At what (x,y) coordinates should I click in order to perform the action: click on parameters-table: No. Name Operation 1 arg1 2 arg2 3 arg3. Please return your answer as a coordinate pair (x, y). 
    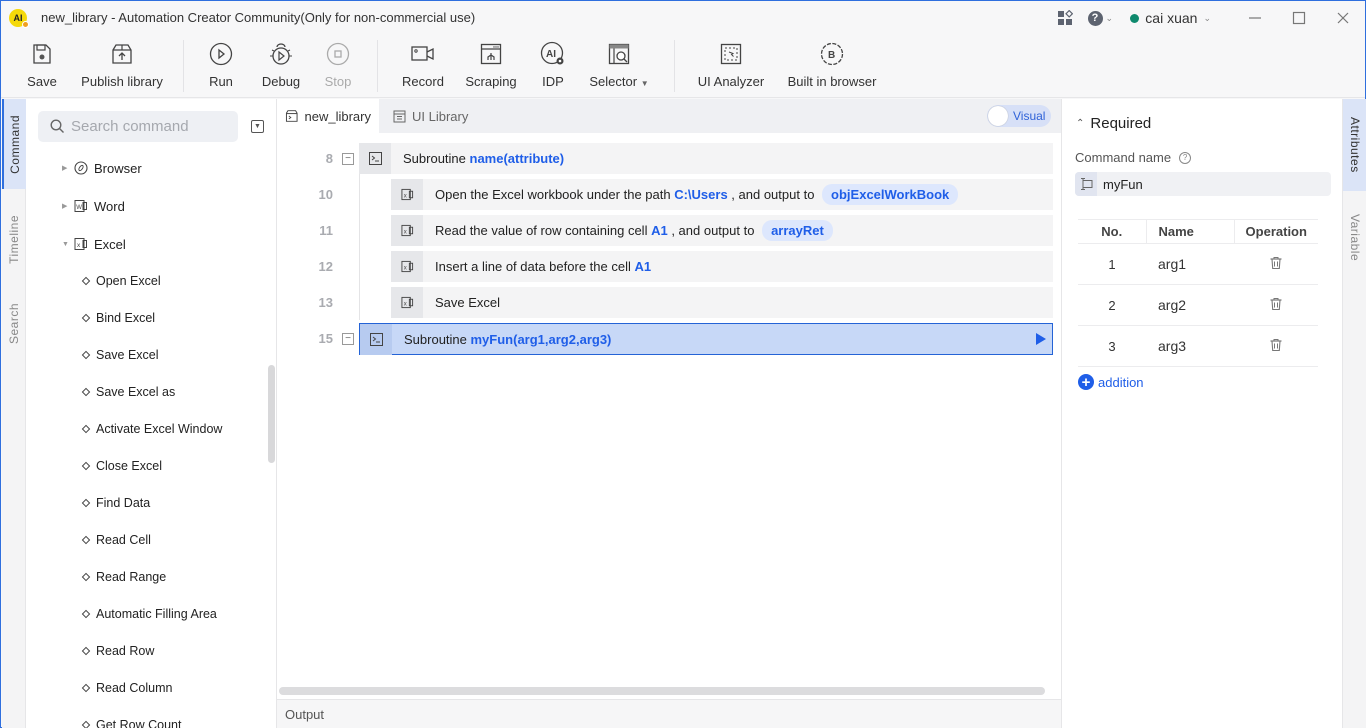
    Looking at the image, I should click on (1198, 293).